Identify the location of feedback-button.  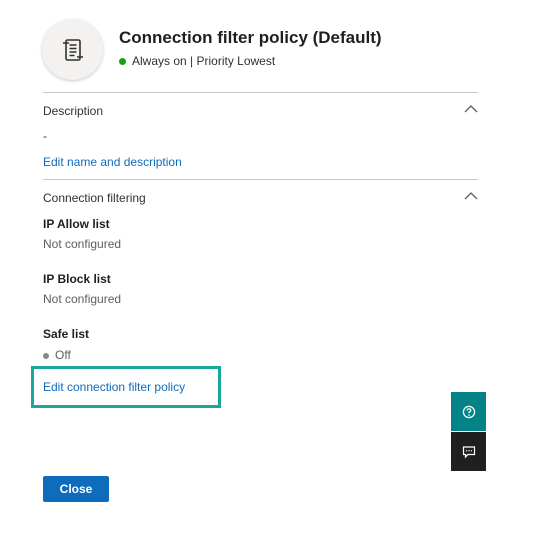
(468, 451).